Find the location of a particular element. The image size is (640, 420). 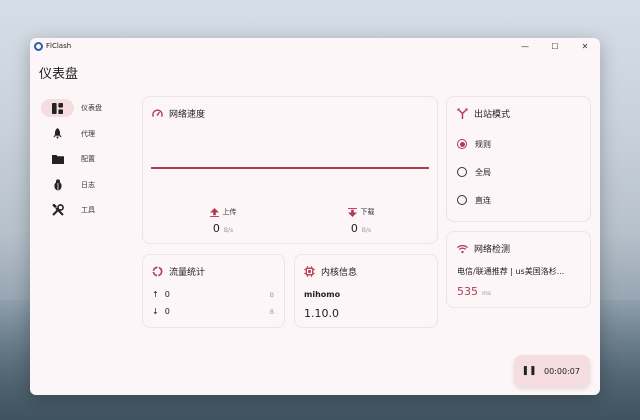

title-bar: FlClash — ☐ ✕ is located at coordinates (315, 46).